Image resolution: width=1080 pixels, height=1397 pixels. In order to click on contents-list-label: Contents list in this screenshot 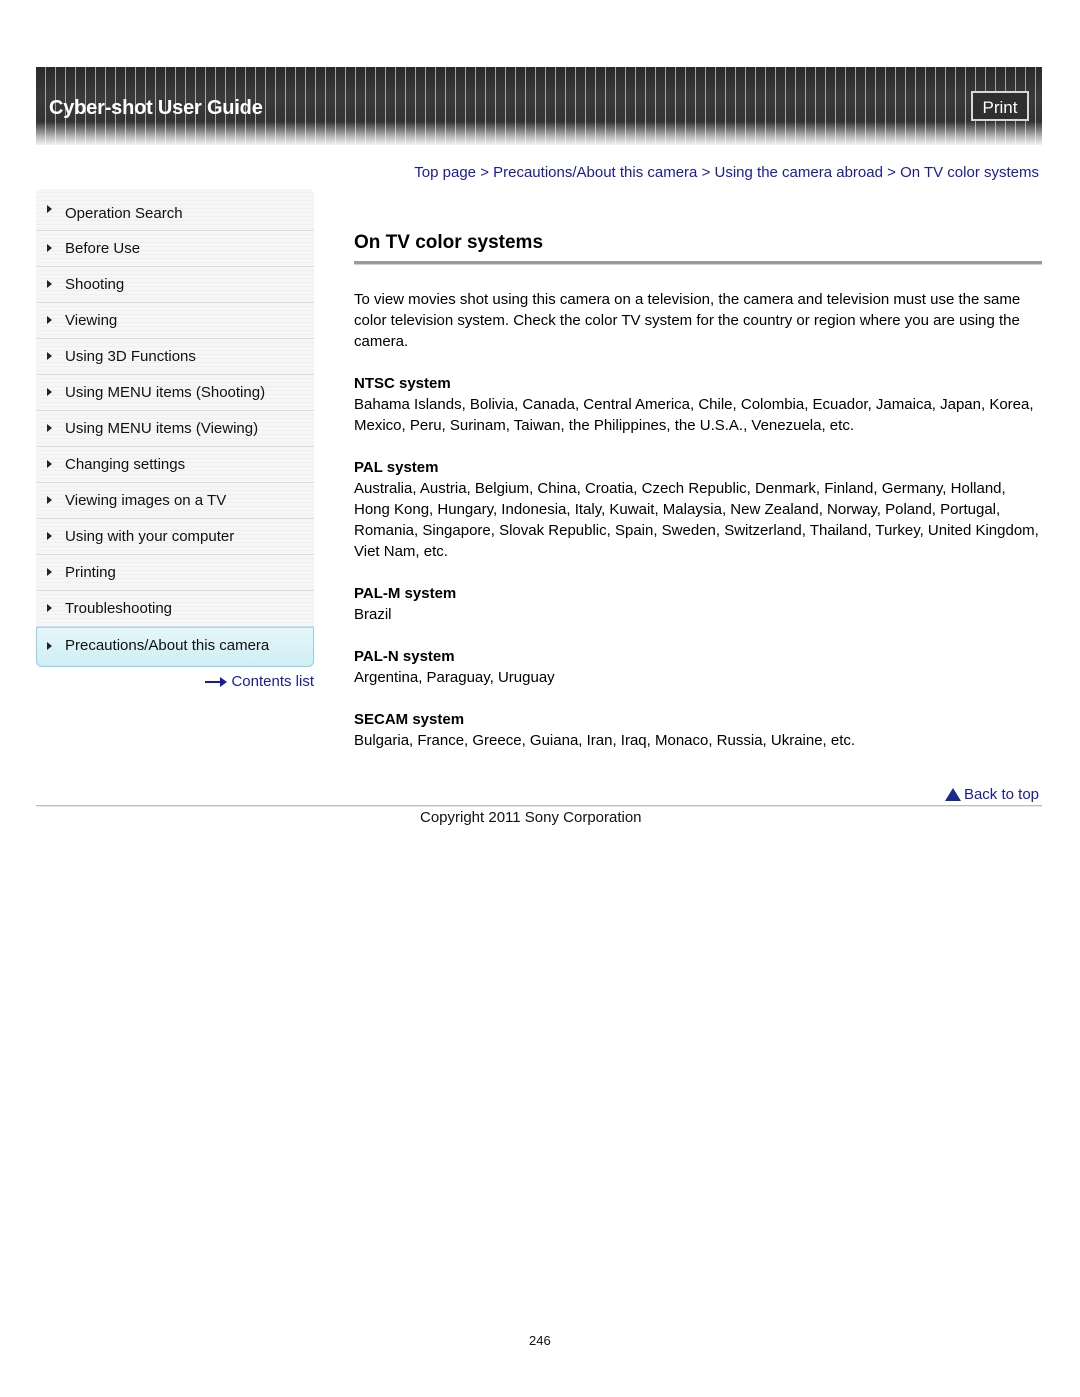, I will do `click(272, 681)`.